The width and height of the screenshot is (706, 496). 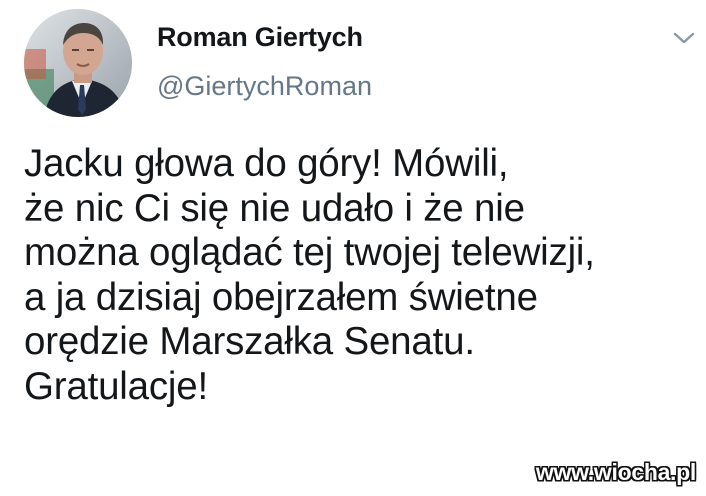 I want to click on tweet-menu-button, so click(x=684, y=38).